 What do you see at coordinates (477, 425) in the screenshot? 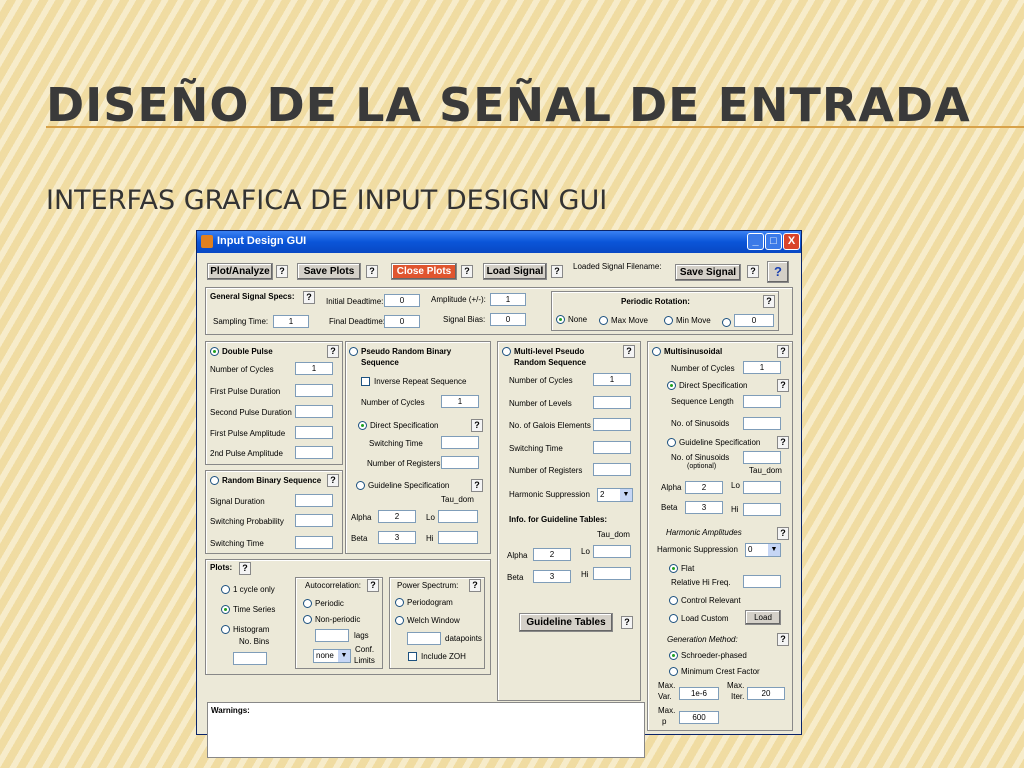
I see `help-prbs-direct: ?` at bounding box center [477, 425].